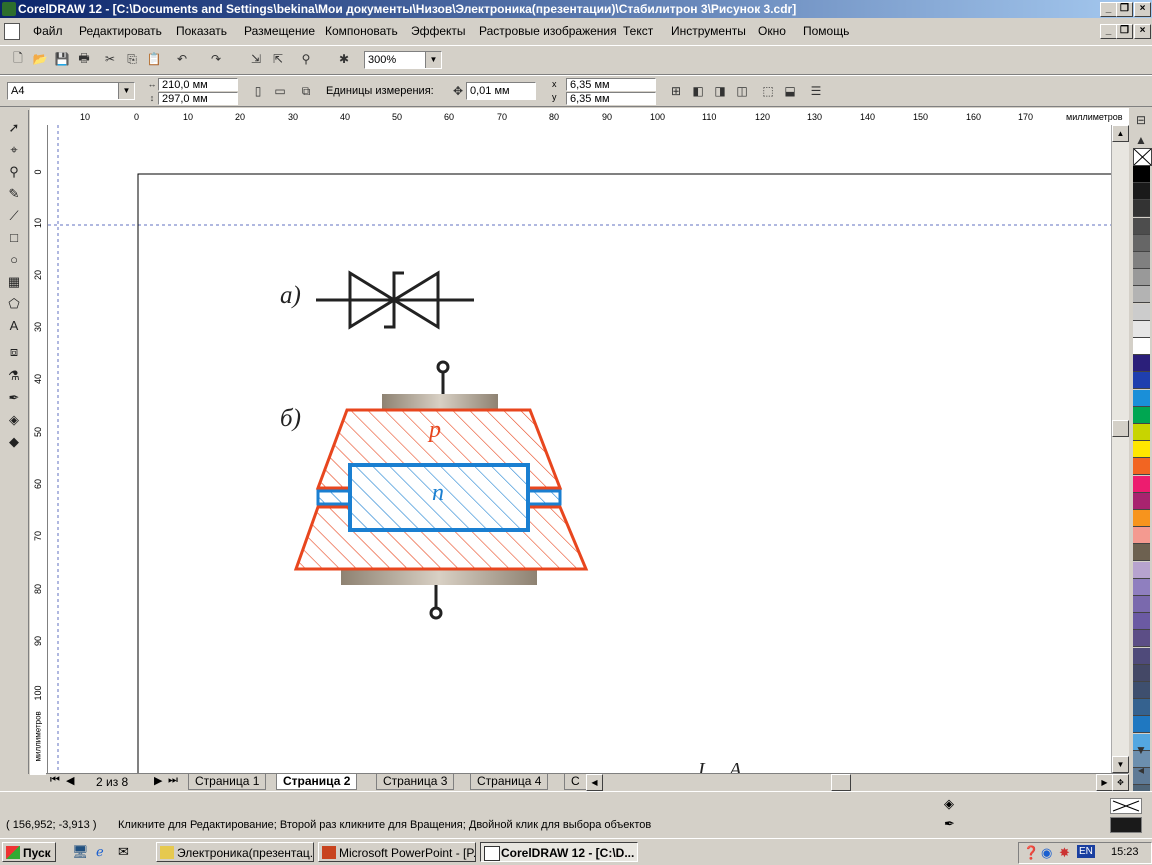 The image size is (1152, 865). I want to click on freehand-tool-icon: ✎, so click(14, 194).